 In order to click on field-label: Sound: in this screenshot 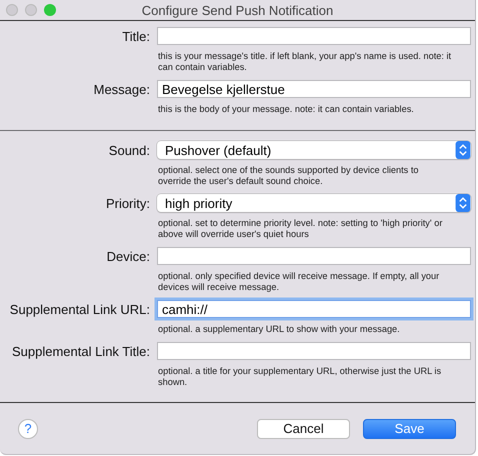, I will do `click(129, 150)`.